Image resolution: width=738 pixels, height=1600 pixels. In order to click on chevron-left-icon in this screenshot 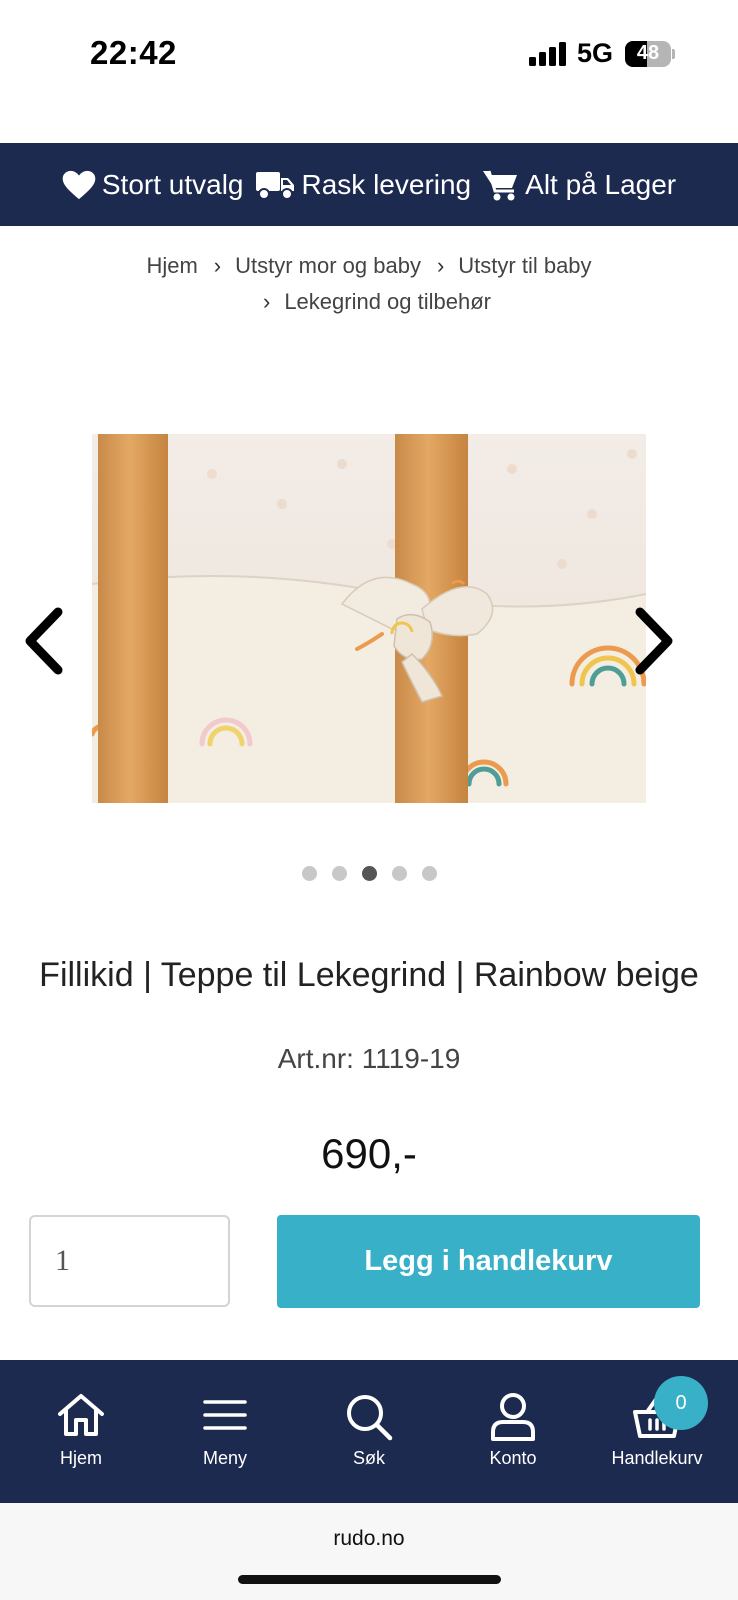, I will do `click(44, 641)`.